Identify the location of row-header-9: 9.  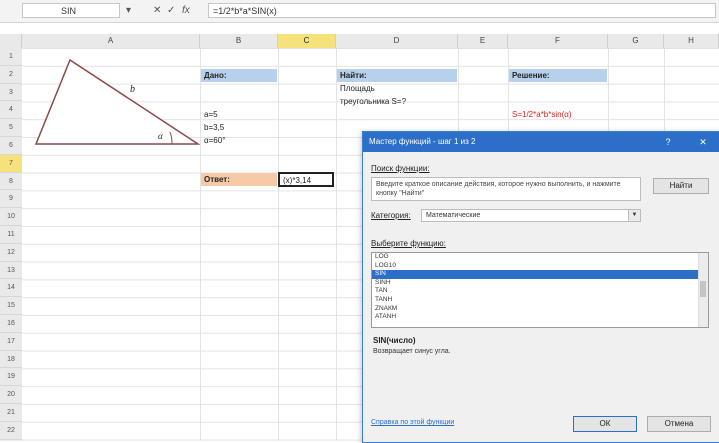
(11, 199).